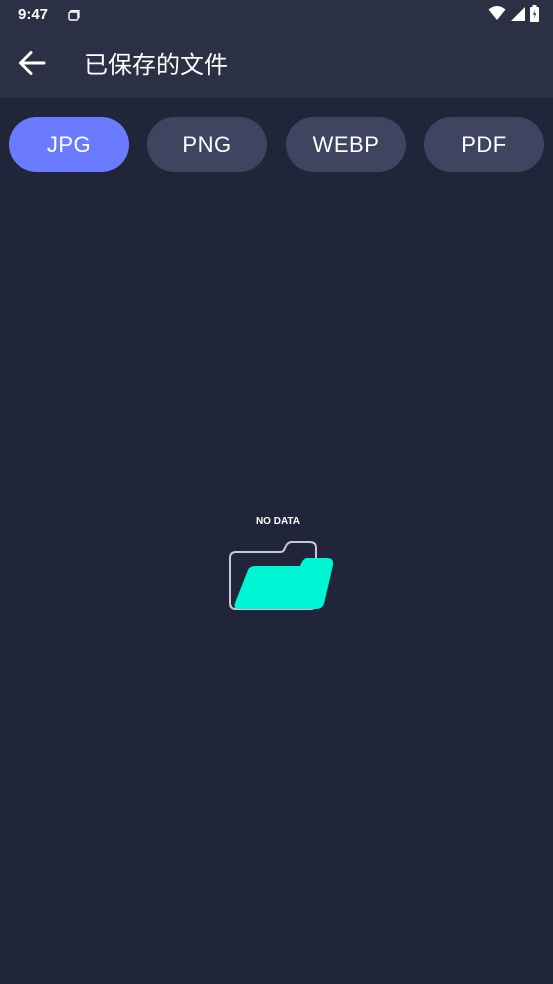 The height and width of the screenshot is (984, 553). Describe the element at coordinates (518, 15) in the screenshot. I see `signal-icon` at that location.